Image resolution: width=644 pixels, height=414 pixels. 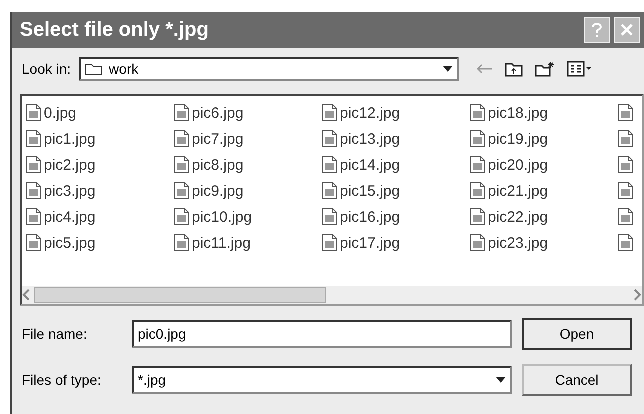 I want to click on file-name-label: File name:, so click(x=55, y=334).